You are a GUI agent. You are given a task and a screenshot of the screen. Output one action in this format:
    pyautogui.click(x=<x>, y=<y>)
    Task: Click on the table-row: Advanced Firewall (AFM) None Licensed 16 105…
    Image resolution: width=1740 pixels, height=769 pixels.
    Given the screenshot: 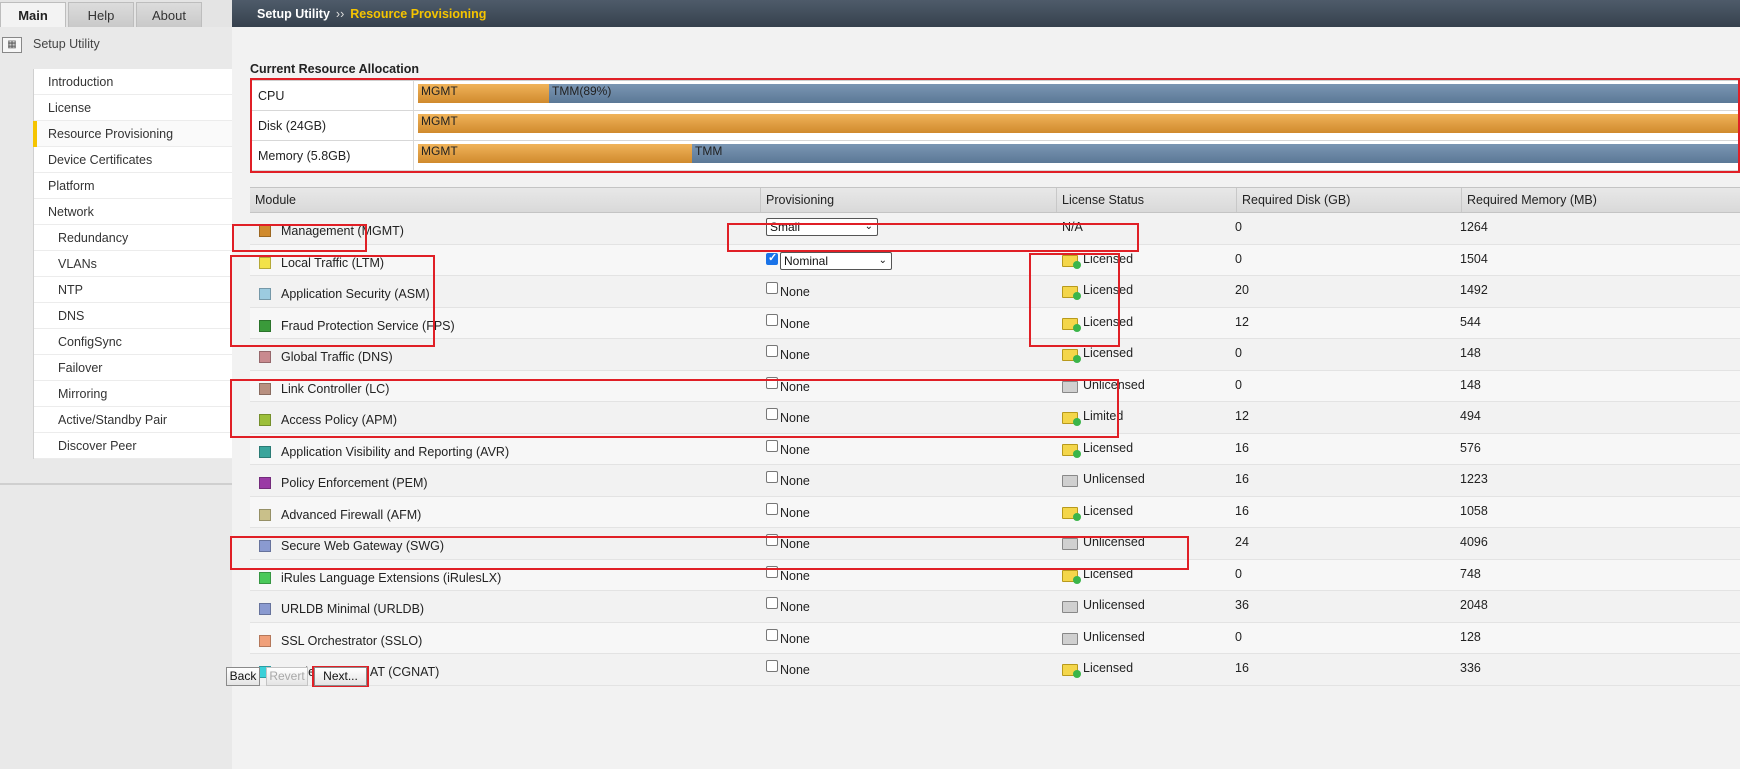 What is the action you would take?
    pyautogui.click(x=995, y=512)
    